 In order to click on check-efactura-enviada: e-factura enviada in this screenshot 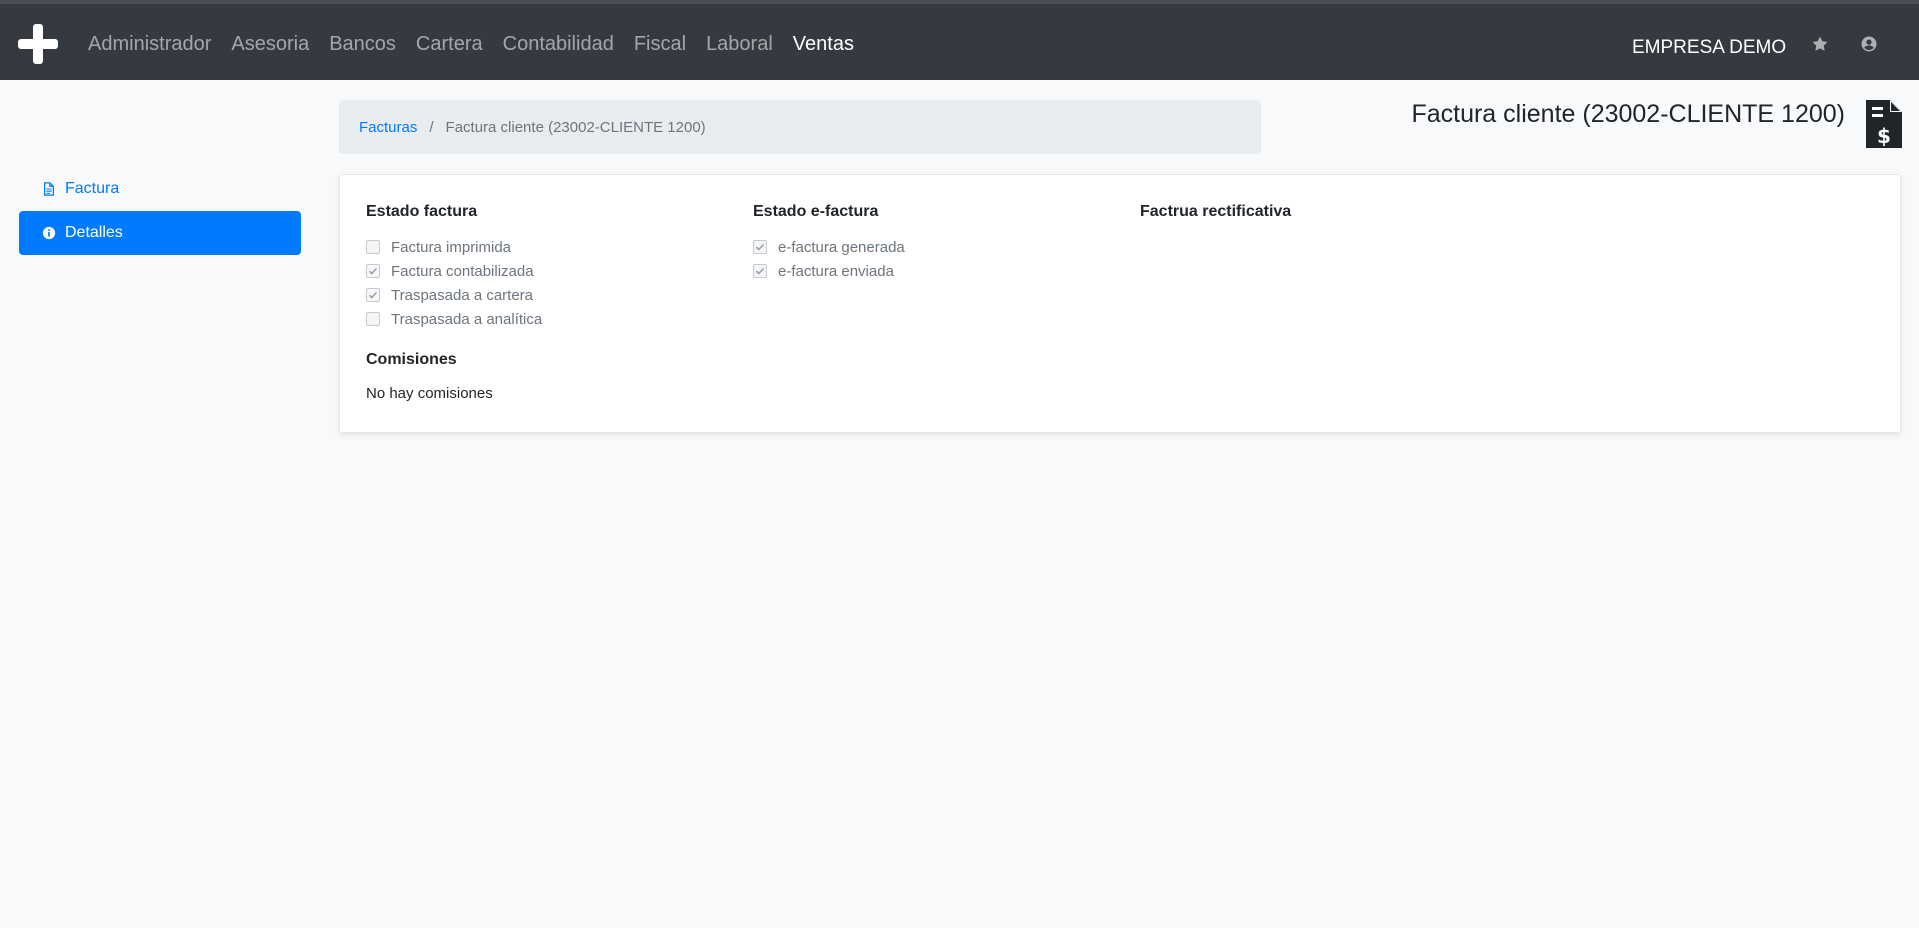, I will do `click(829, 271)`.